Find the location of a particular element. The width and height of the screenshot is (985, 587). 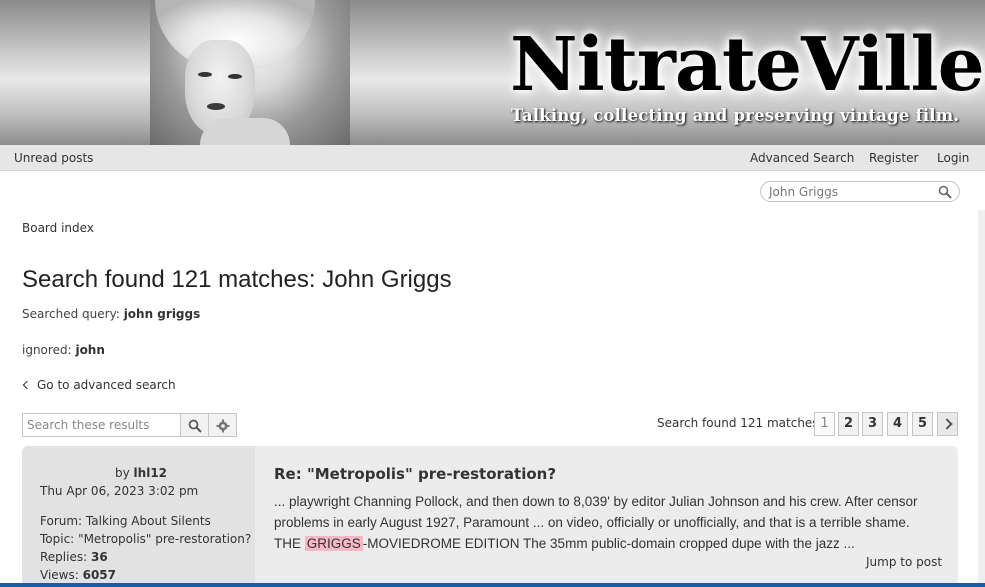

forum-label: Forum: is located at coordinates (61, 521).